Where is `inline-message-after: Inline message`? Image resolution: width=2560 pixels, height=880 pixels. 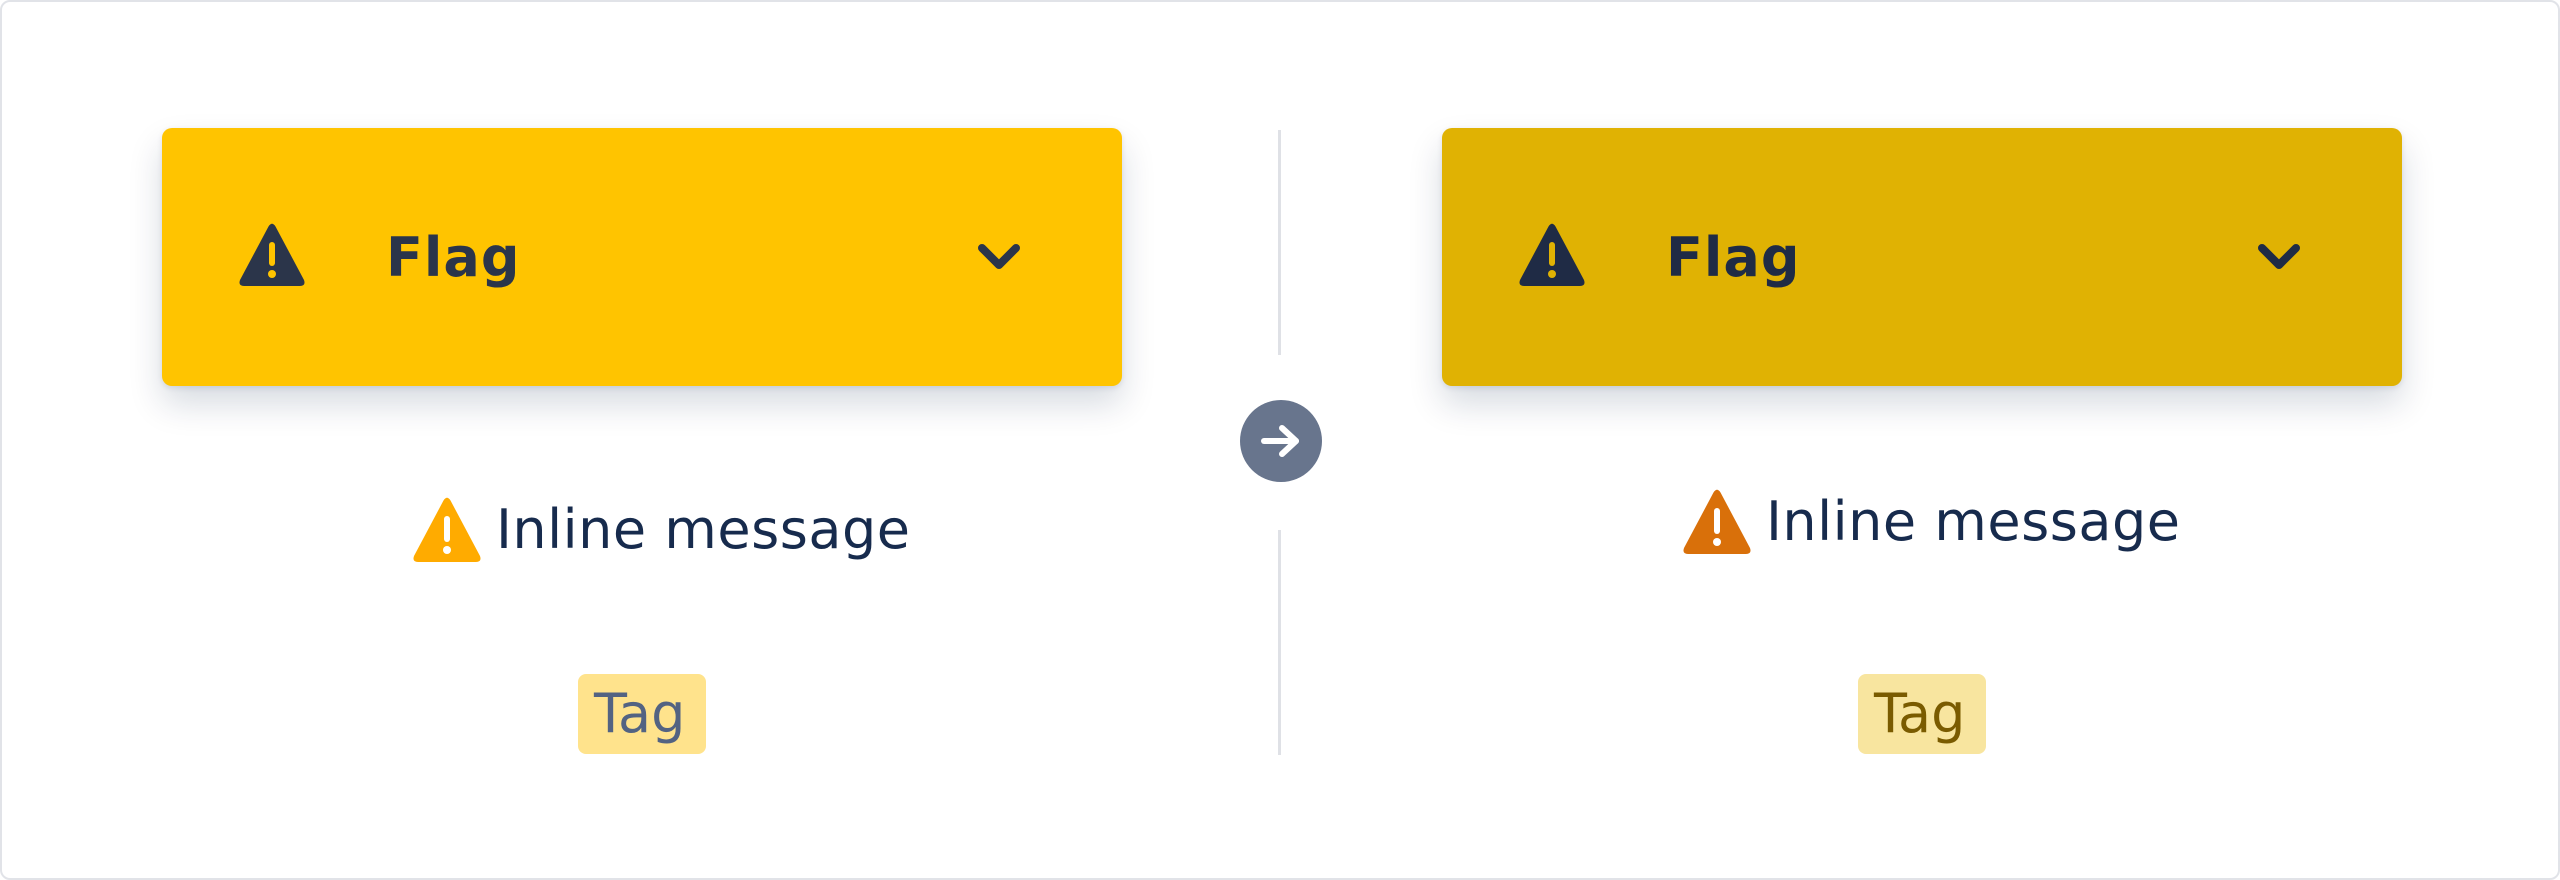 inline-message-after: Inline message is located at coordinates (1931, 522).